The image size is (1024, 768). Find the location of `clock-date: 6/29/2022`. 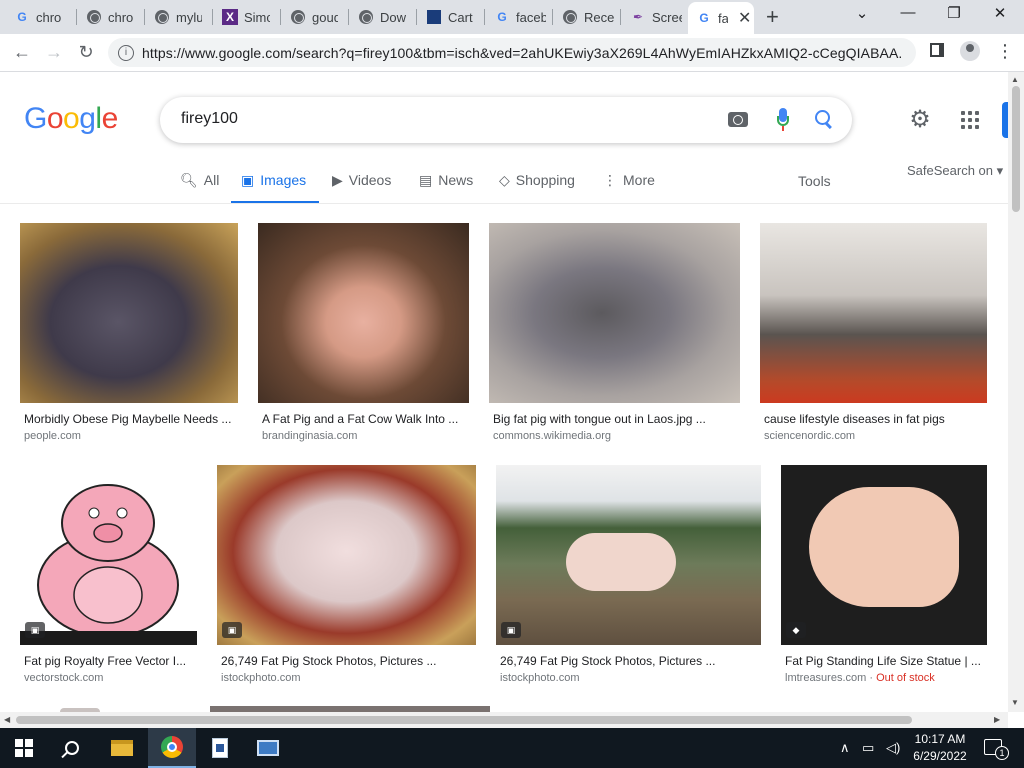

clock-date: 6/29/2022 is located at coordinates (940, 756).